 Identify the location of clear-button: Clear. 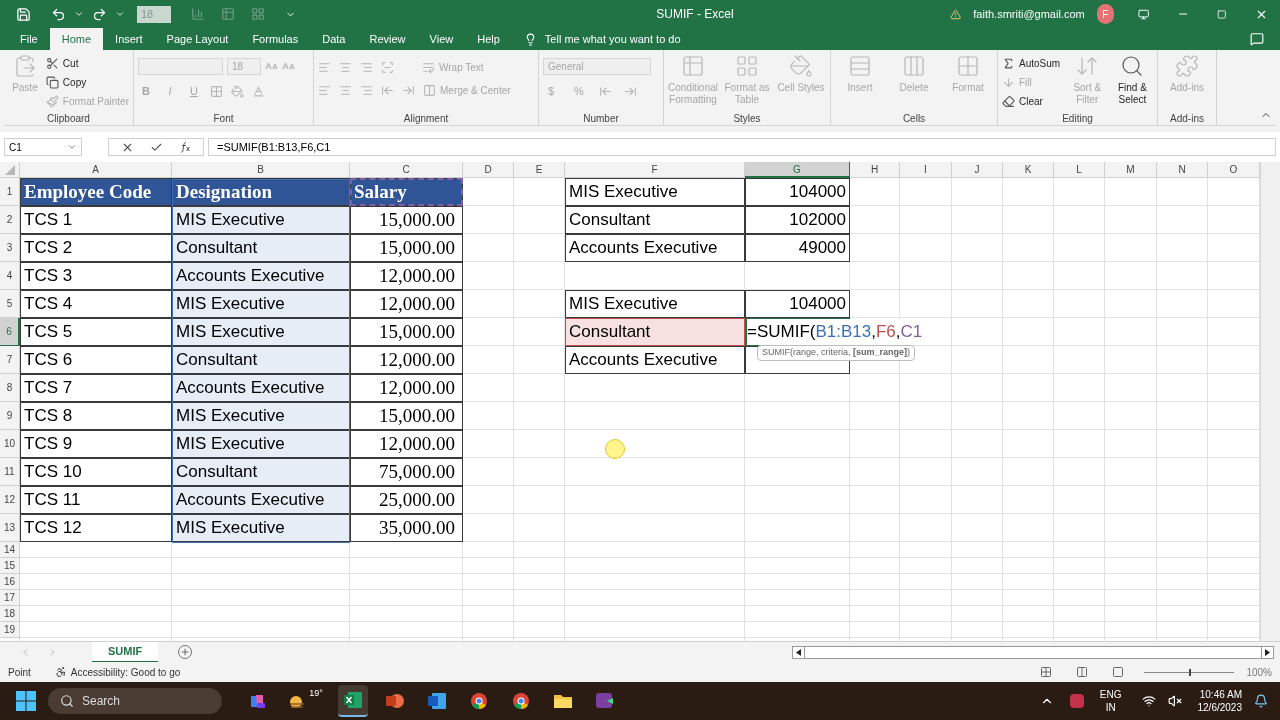
(1032, 101).